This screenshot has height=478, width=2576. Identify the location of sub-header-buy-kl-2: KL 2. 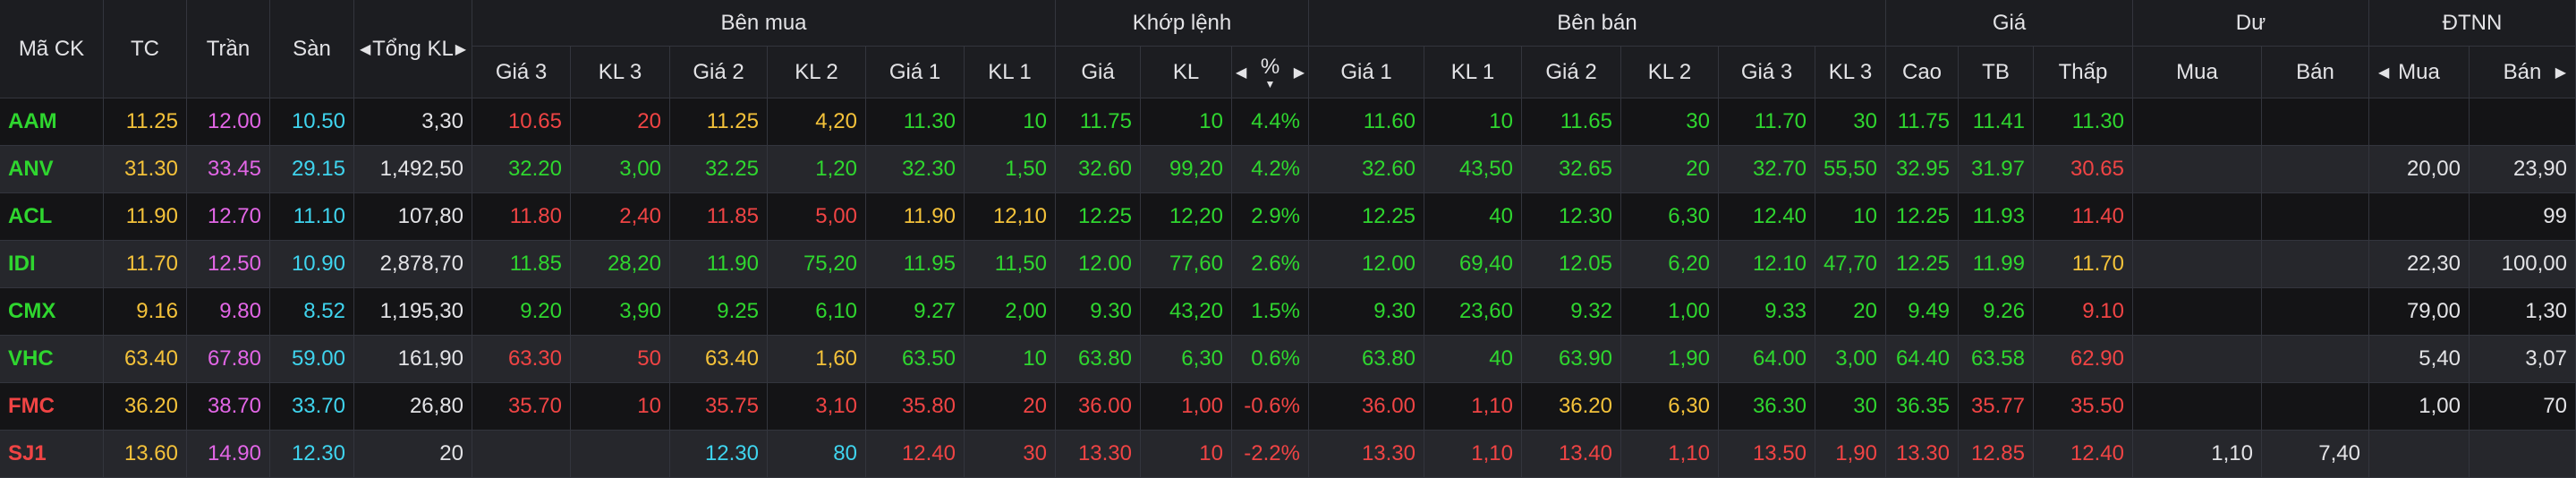
(817, 72).